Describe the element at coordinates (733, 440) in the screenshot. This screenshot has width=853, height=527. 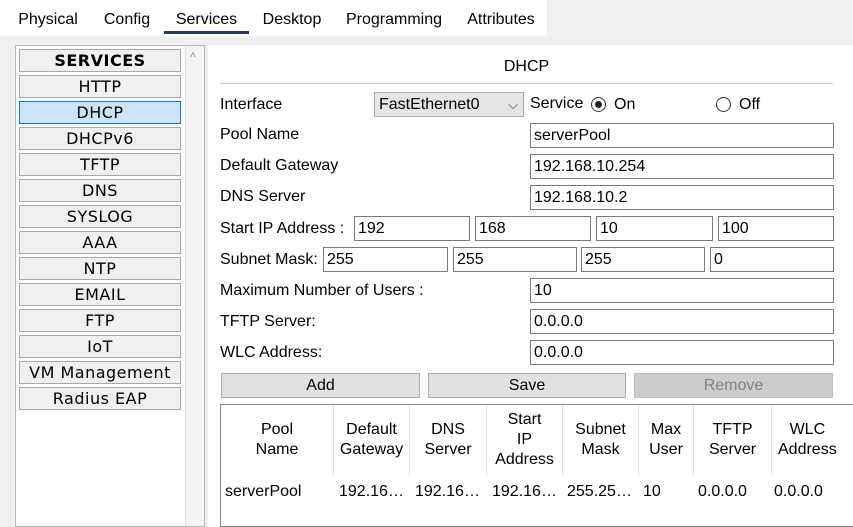
I see `column-header-tftp-server: TFTP Server` at that location.